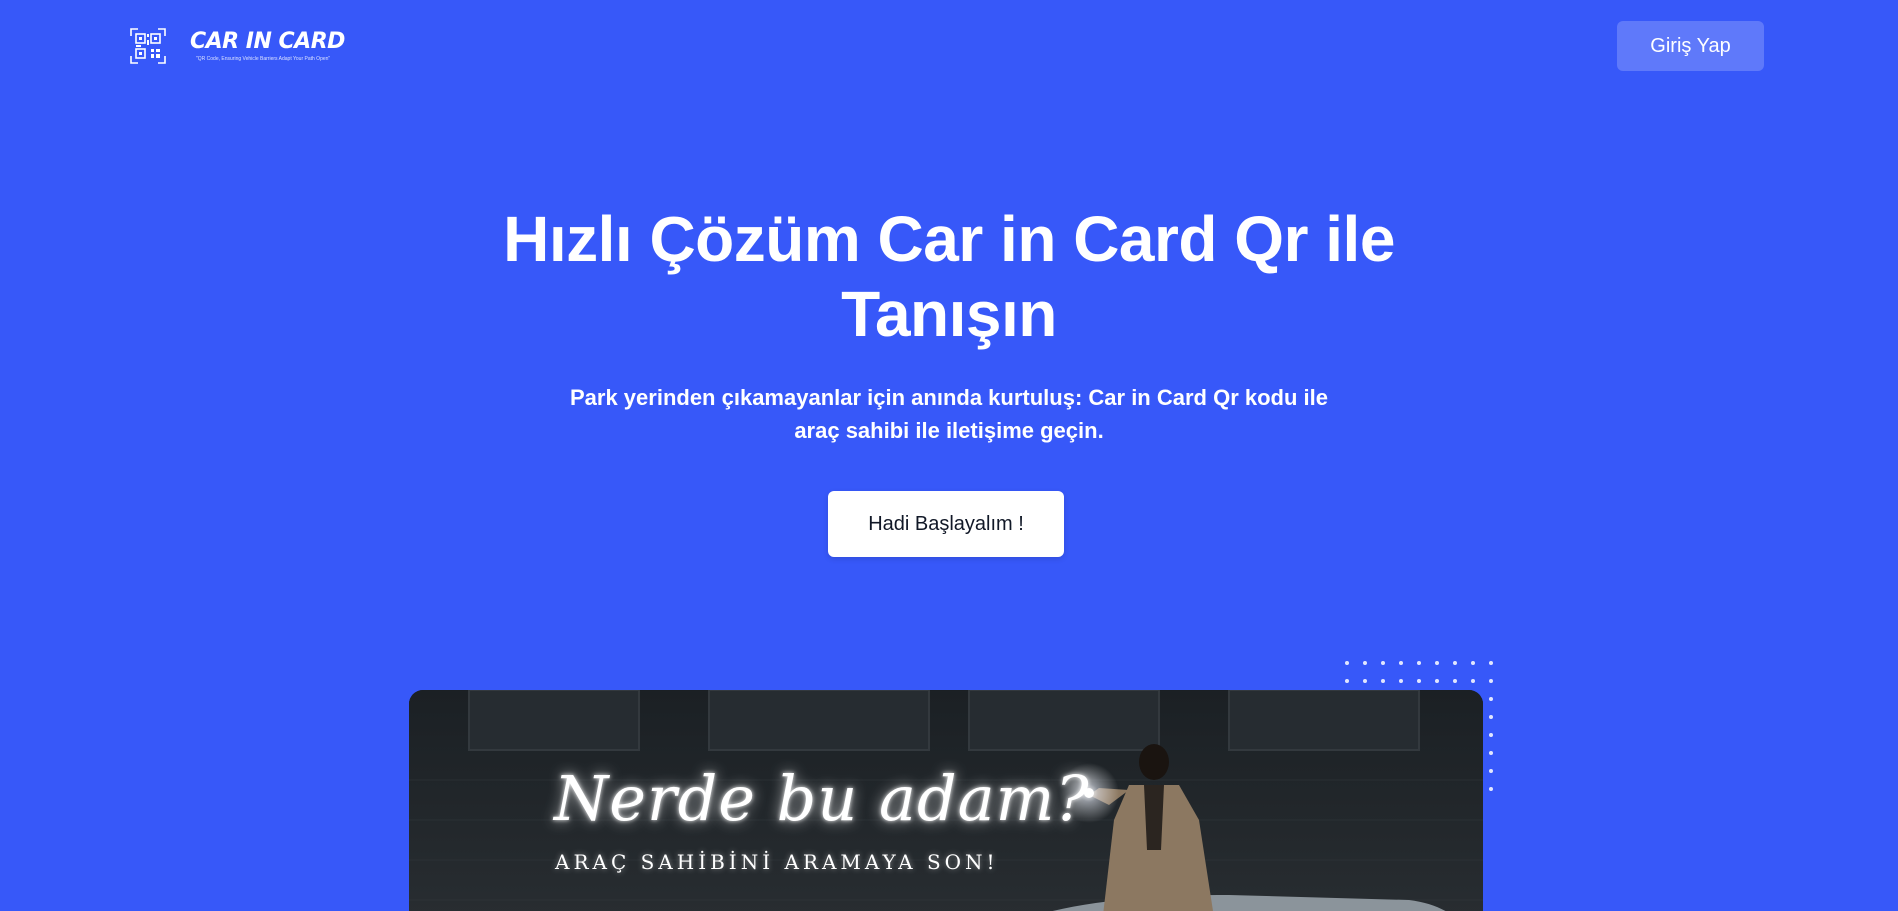 The height and width of the screenshot is (911, 1898). I want to click on logo-title: CAR IN CARD, so click(267, 41).